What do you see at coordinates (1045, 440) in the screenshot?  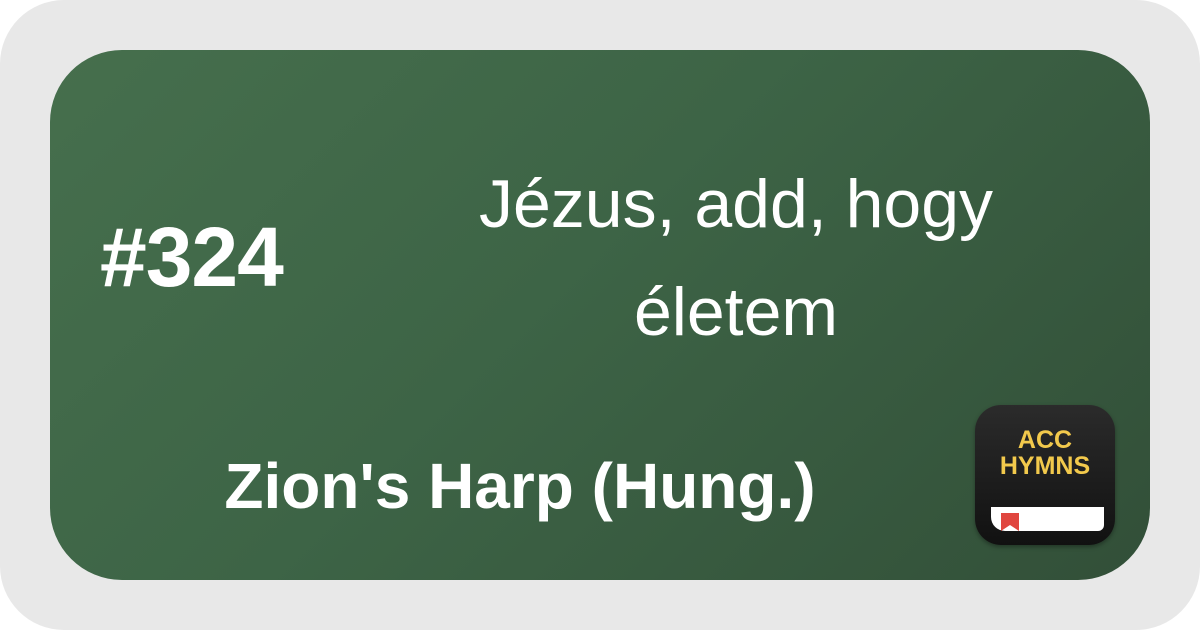 I see `logo-line-acc: ACC` at bounding box center [1045, 440].